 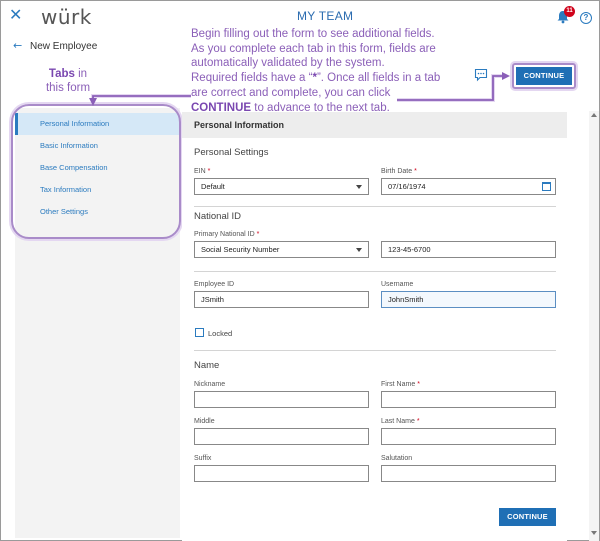 What do you see at coordinates (453, 87) in the screenshot?
I see `arrow-to-continue` at bounding box center [453, 87].